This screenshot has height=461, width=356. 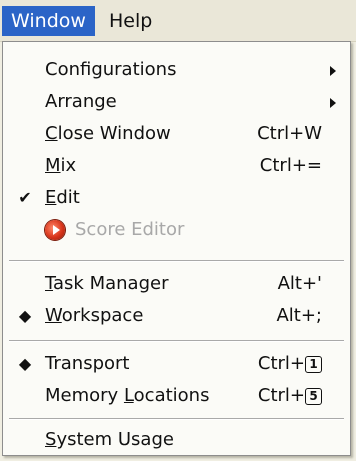 I want to click on menu-item-shortcut: Alt+', so click(x=299, y=283).